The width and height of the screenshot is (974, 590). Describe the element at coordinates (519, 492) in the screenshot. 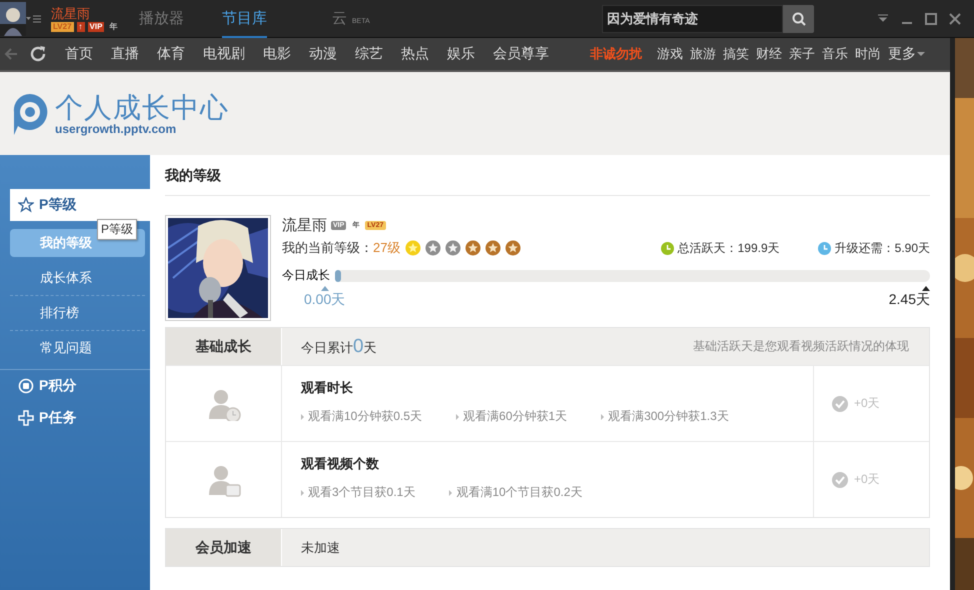

I see `task-item: 观看满10个节目获0.2天` at that location.